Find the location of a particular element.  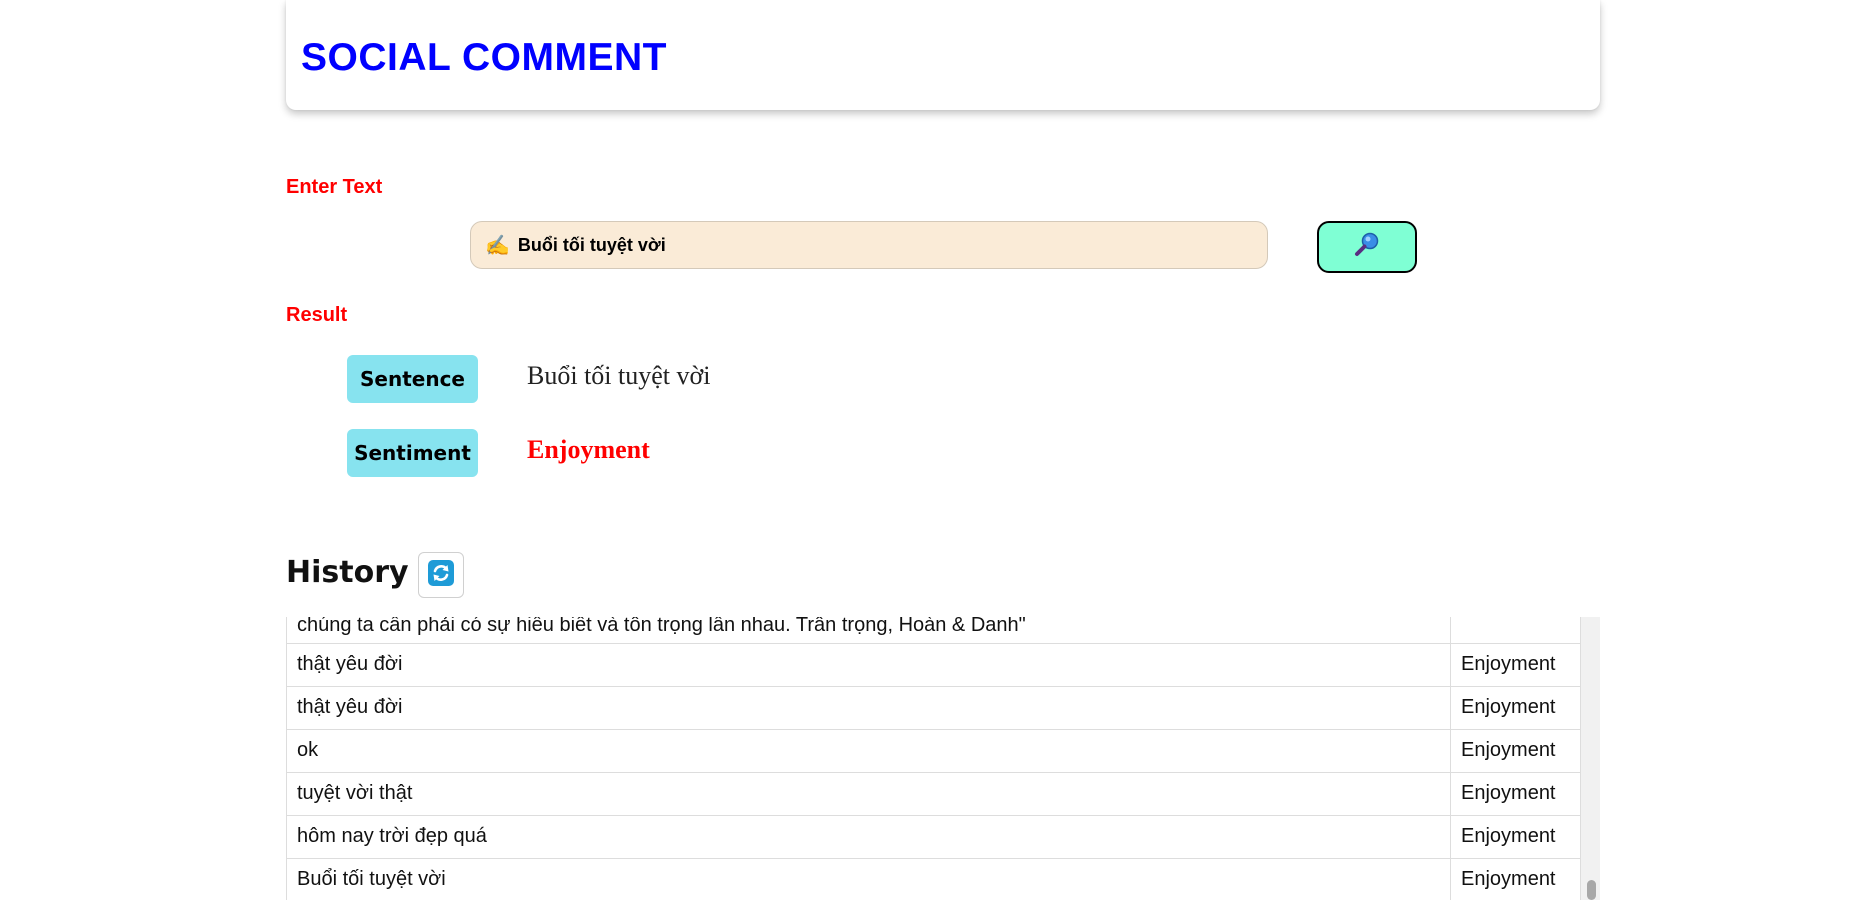

sentiment-badge: Sentiment is located at coordinates (412, 453).